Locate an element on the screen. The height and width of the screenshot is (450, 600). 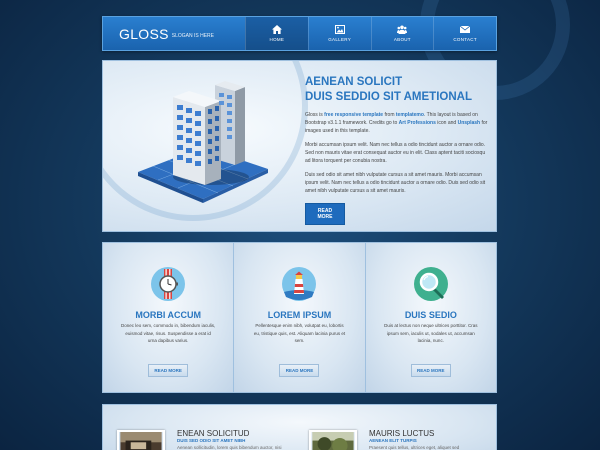
nav-label-about: ABOUT is located at coordinates (402, 39).